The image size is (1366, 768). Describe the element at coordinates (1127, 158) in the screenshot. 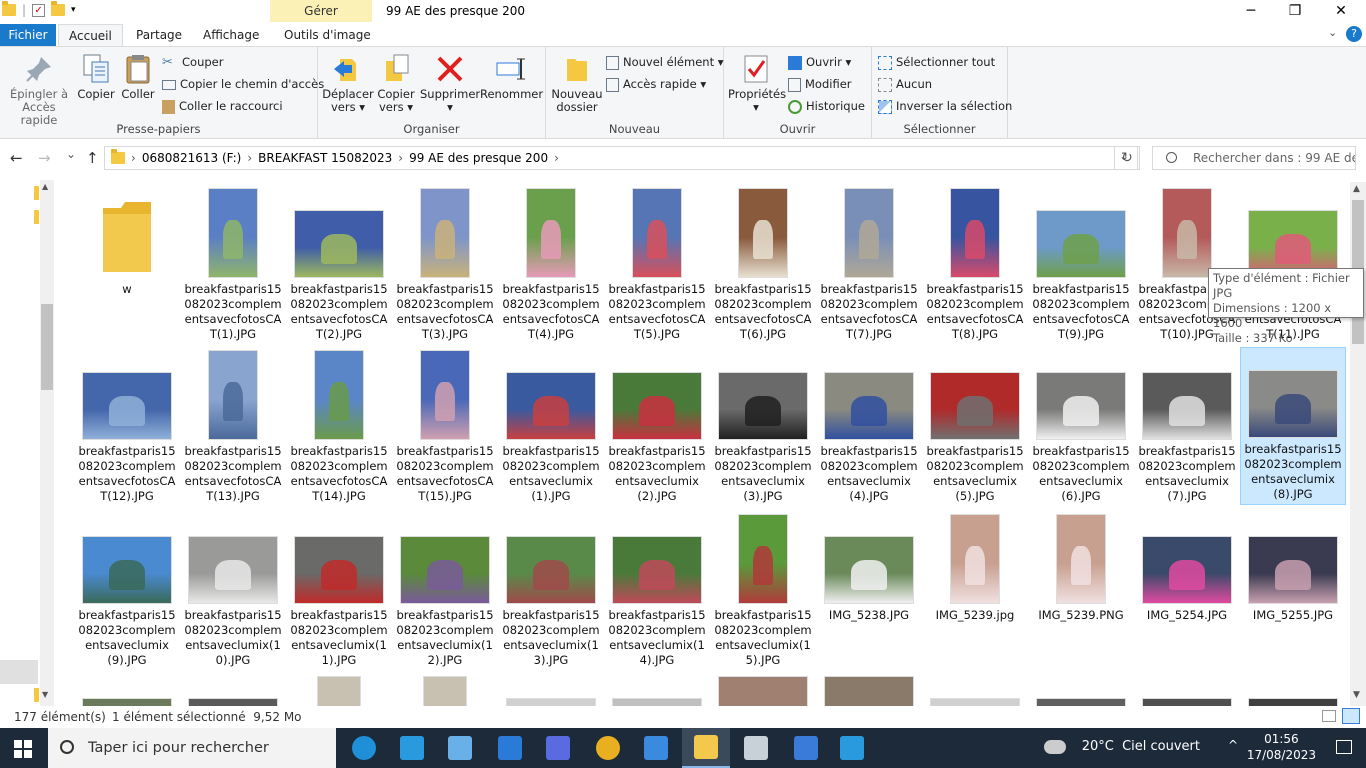

I see `refresh-button: ↻` at that location.